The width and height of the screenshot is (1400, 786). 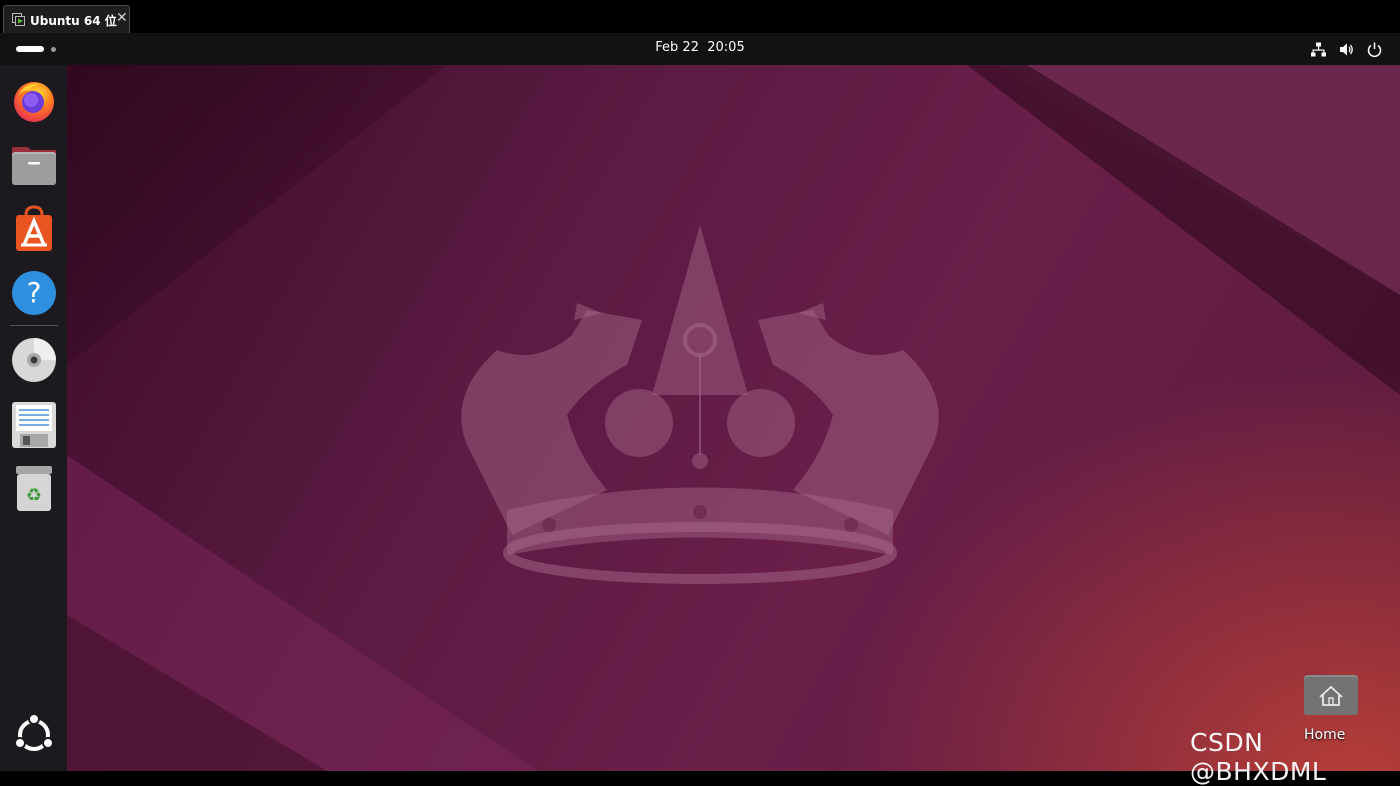 What do you see at coordinates (1346, 49) in the screenshot?
I see `volume-icon` at bounding box center [1346, 49].